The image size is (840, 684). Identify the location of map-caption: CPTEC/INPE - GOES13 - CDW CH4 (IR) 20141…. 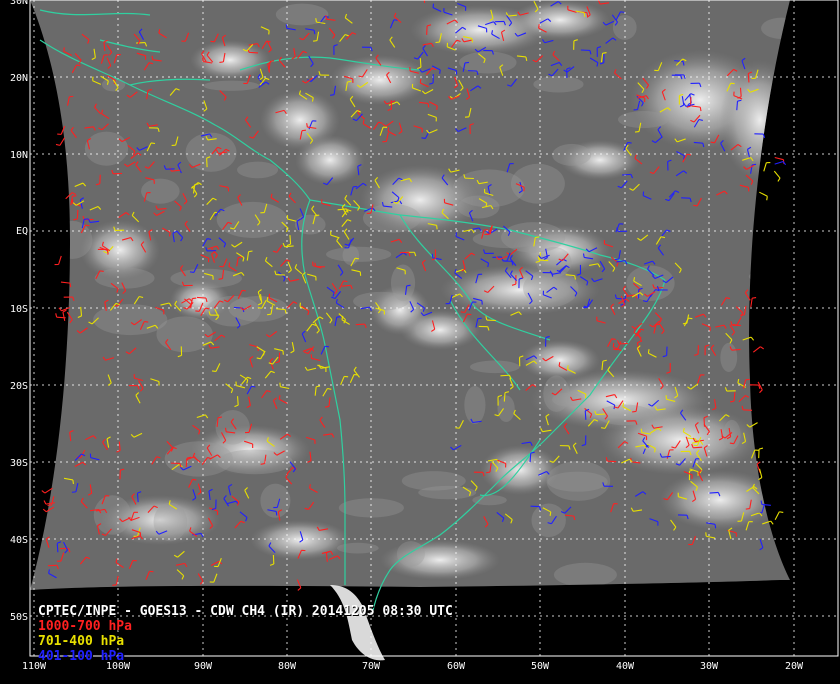
(245, 634).